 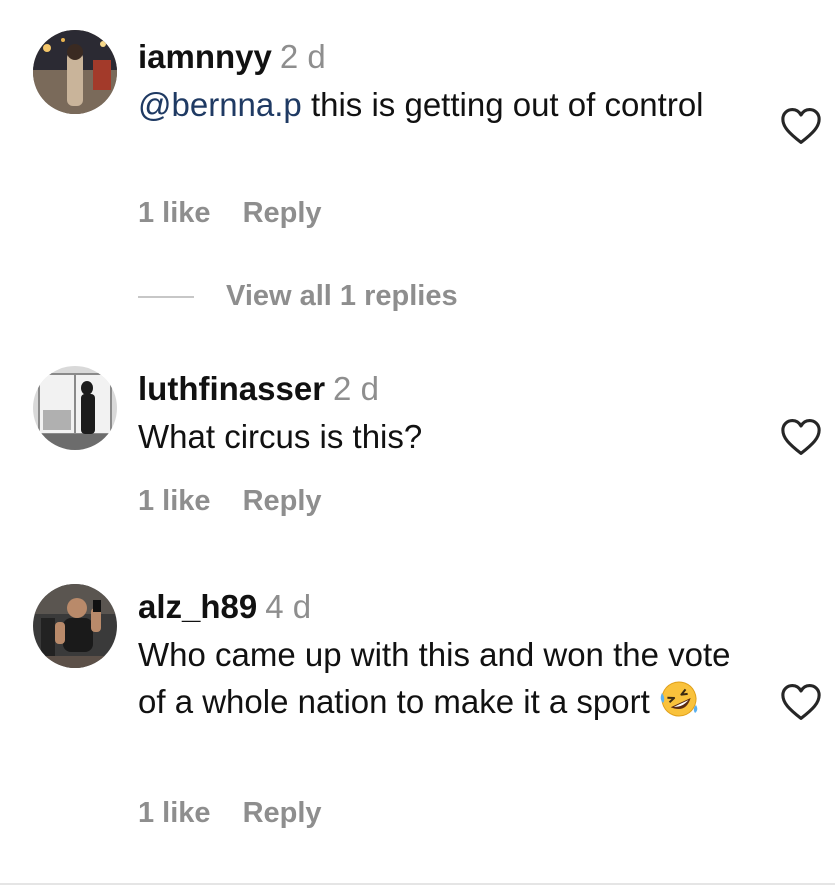 I want to click on view-replies-label: View all 1 replies, so click(x=342, y=296).